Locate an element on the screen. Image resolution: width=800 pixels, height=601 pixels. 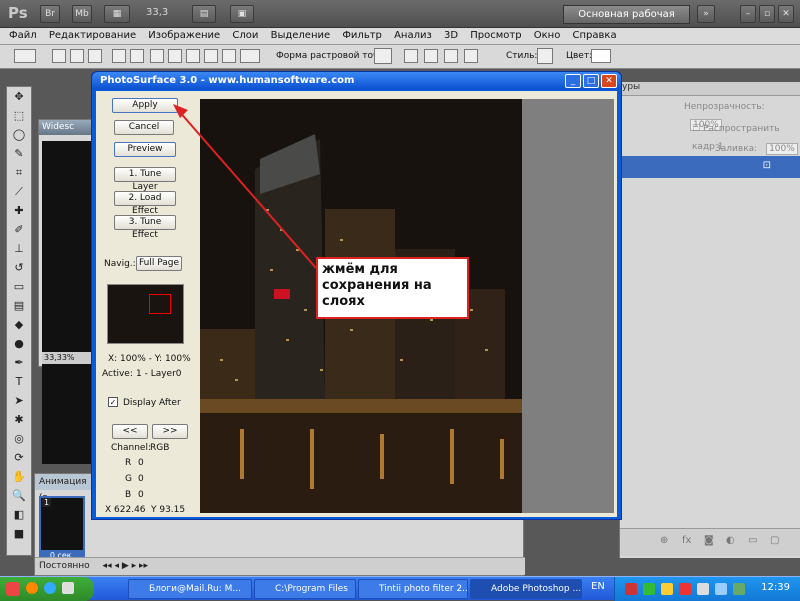
subtract-icon is located at coordinates (431, 56).